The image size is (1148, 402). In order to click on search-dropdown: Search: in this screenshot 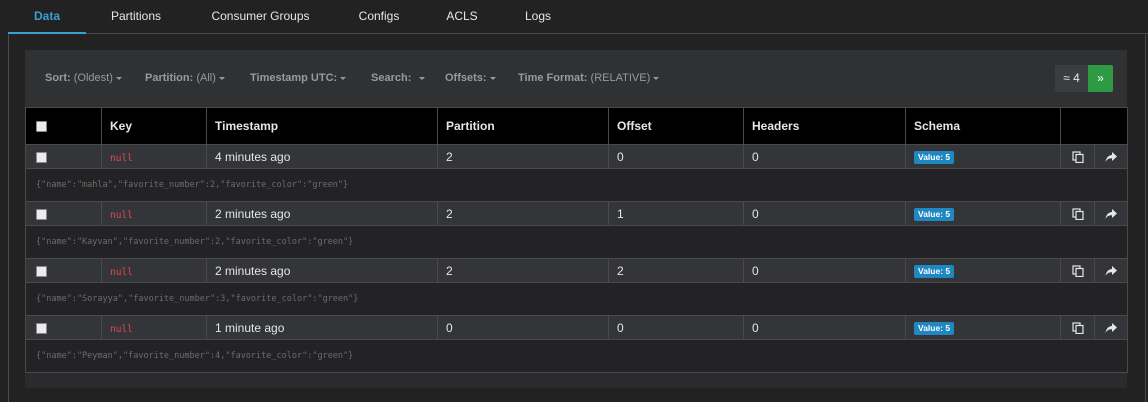, I will do `click(398, 78)`.